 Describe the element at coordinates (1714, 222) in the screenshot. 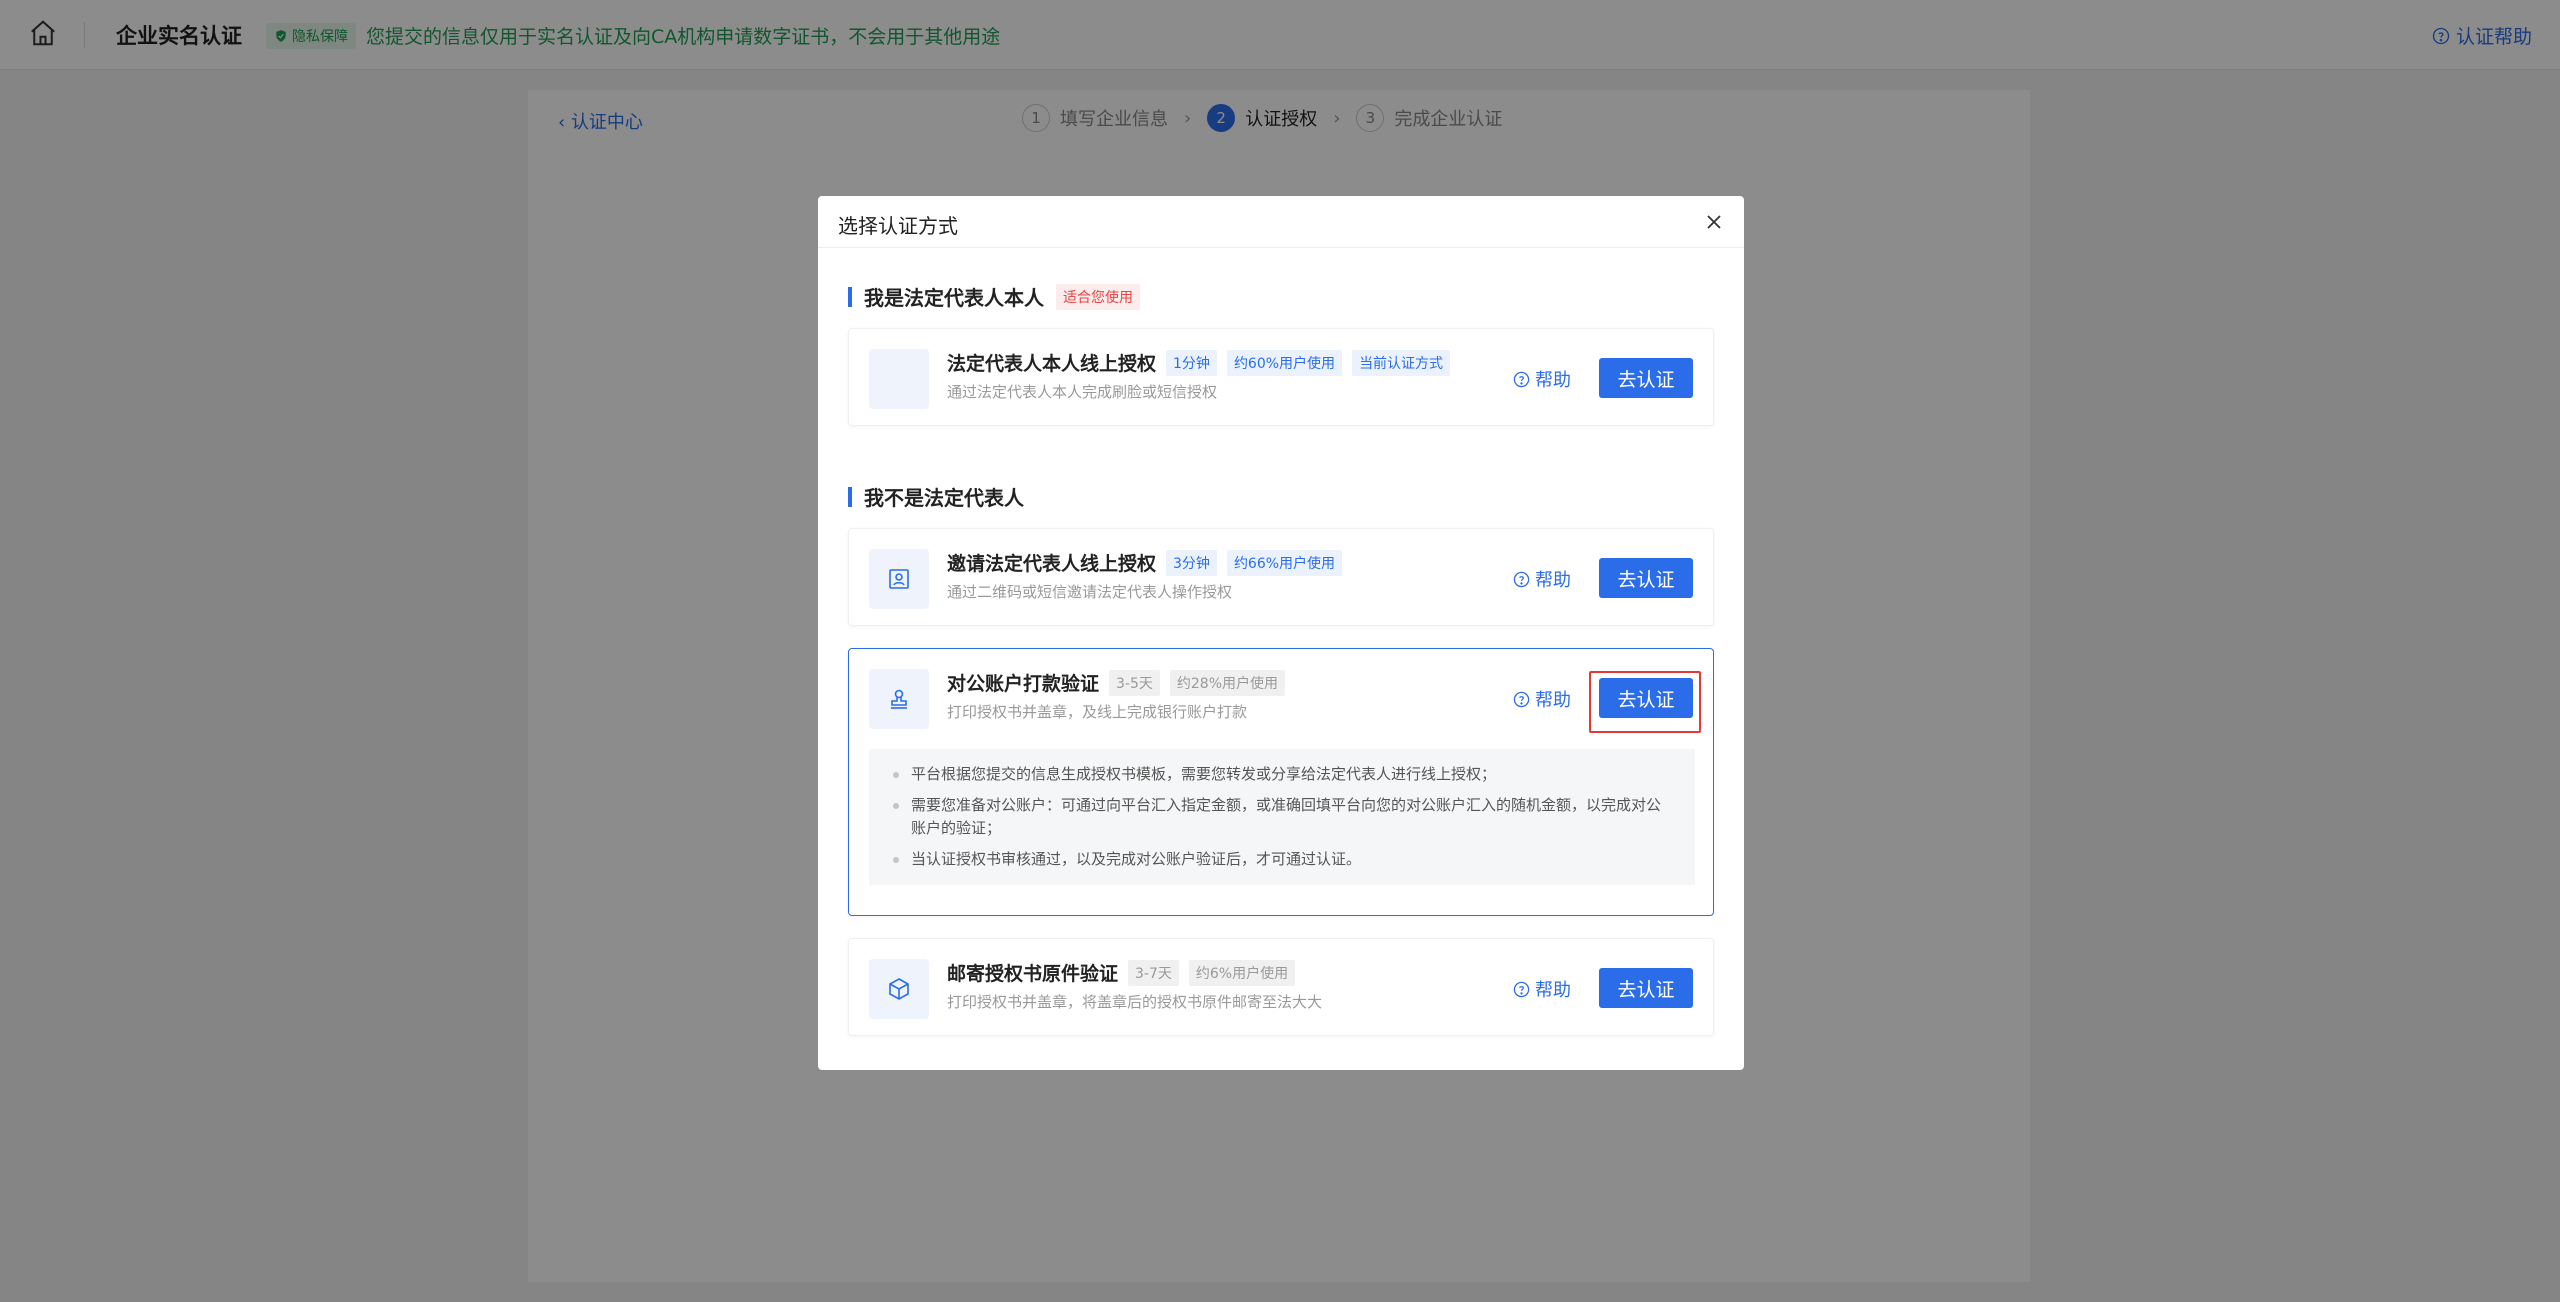

I see `close-icon` at that location.